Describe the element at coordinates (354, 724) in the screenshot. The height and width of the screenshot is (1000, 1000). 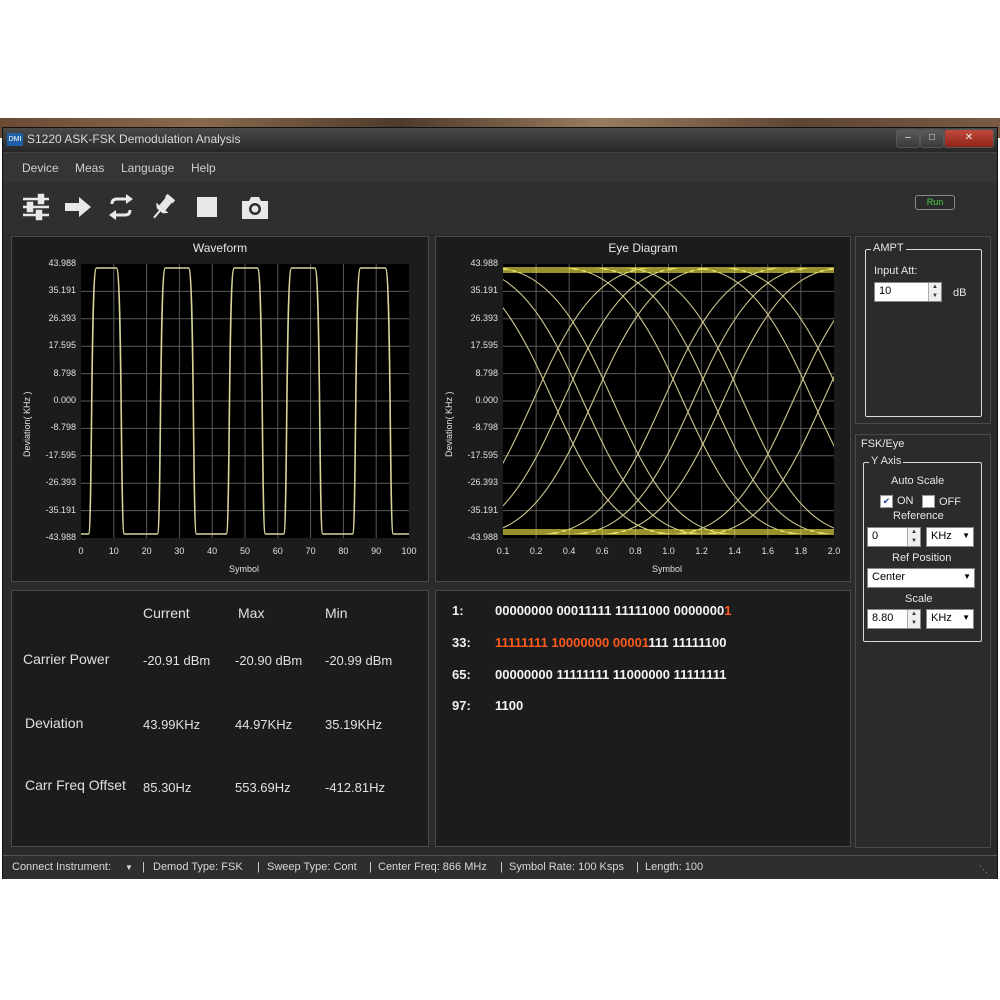
I see `deviation-min: 35.19KHz` at that location.